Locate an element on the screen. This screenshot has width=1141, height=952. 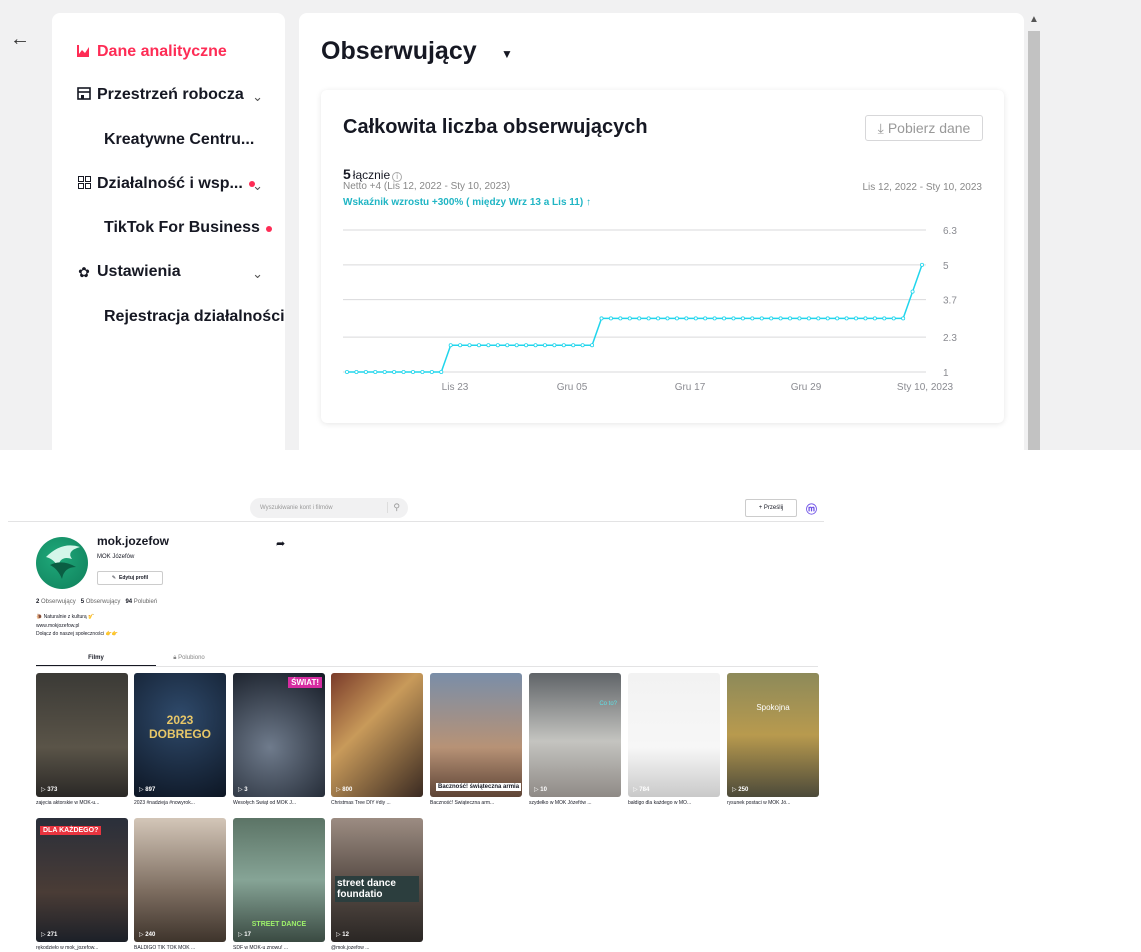
scroll-thumb is located at coordinates (1034, 240).